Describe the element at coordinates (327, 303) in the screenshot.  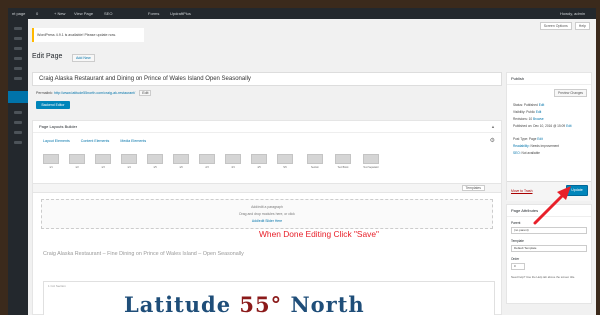
I see `logo-word: North` at that location.